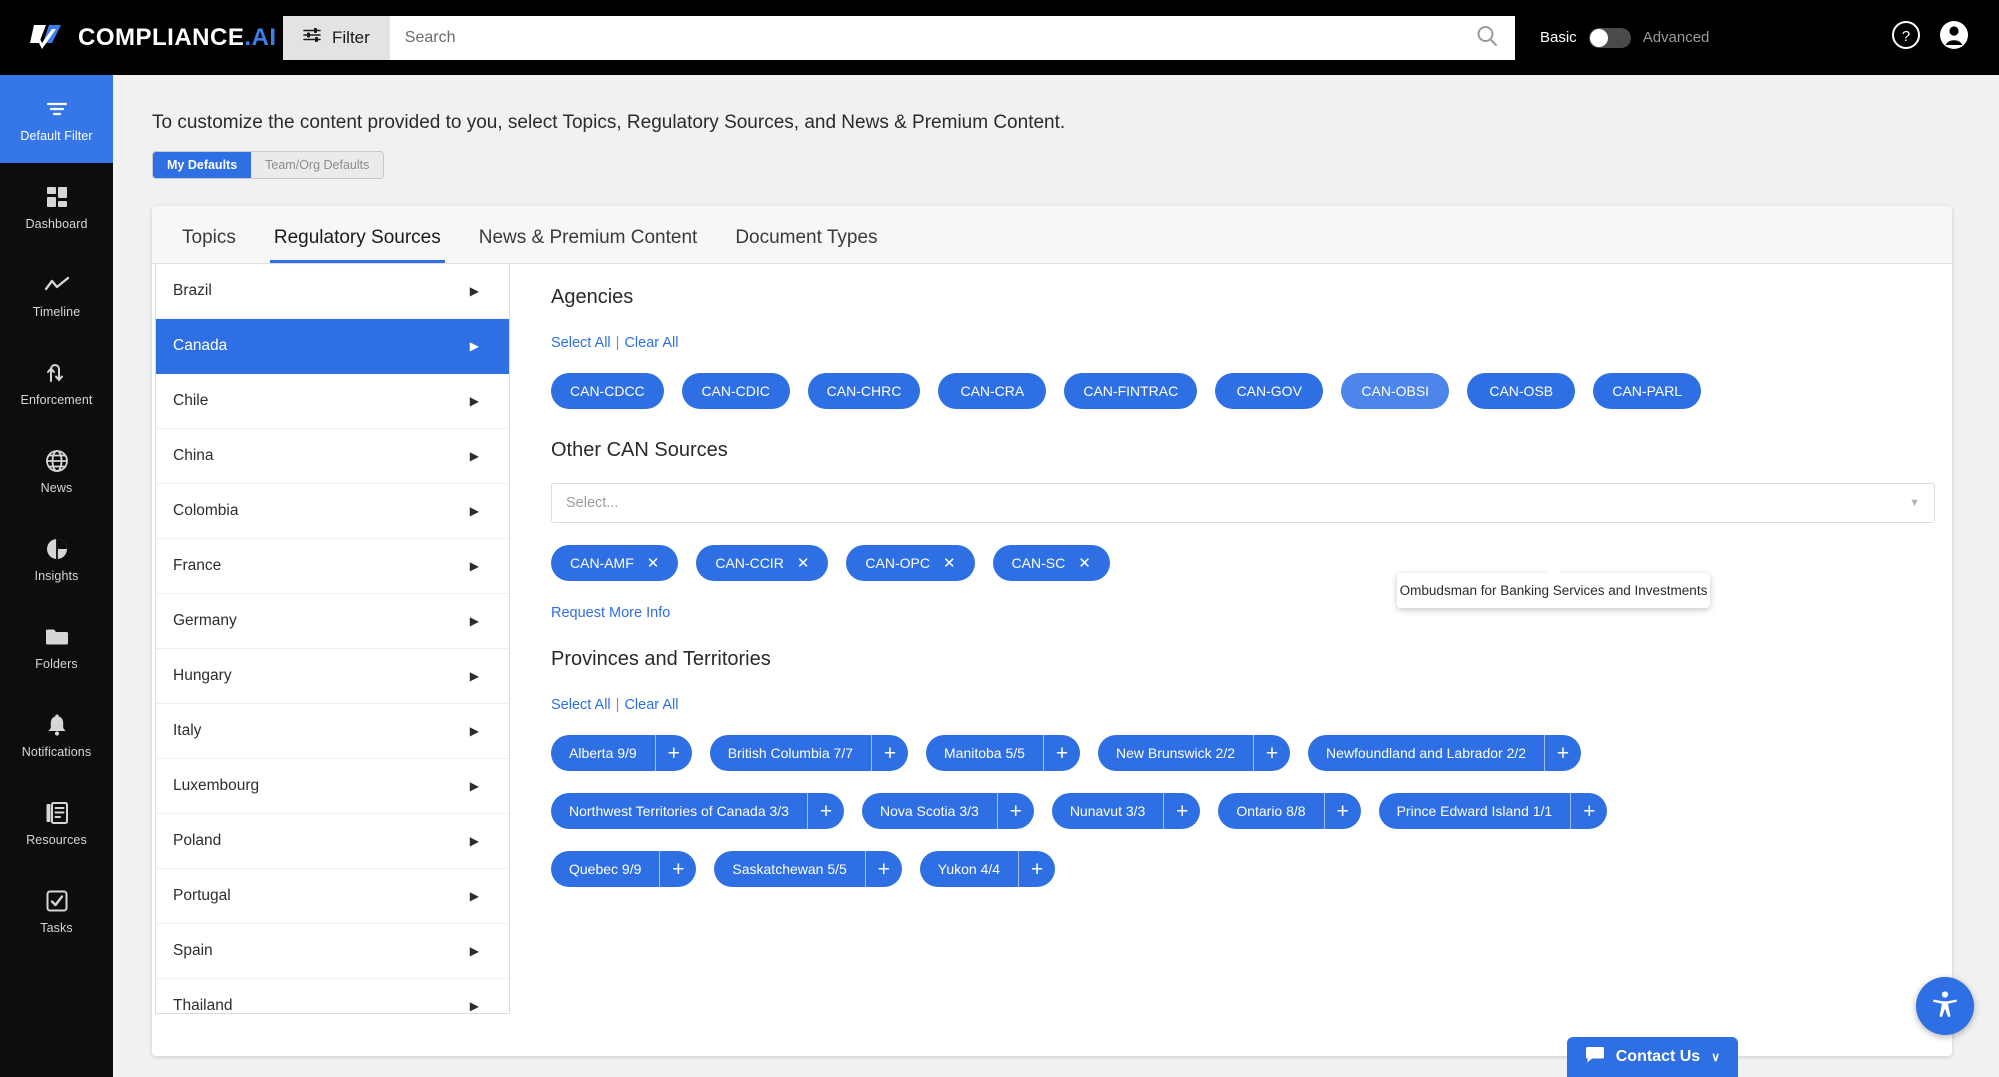  I want to click on other-source-chip-can-sc: CAN-SC ✕, so click(1051, 563).